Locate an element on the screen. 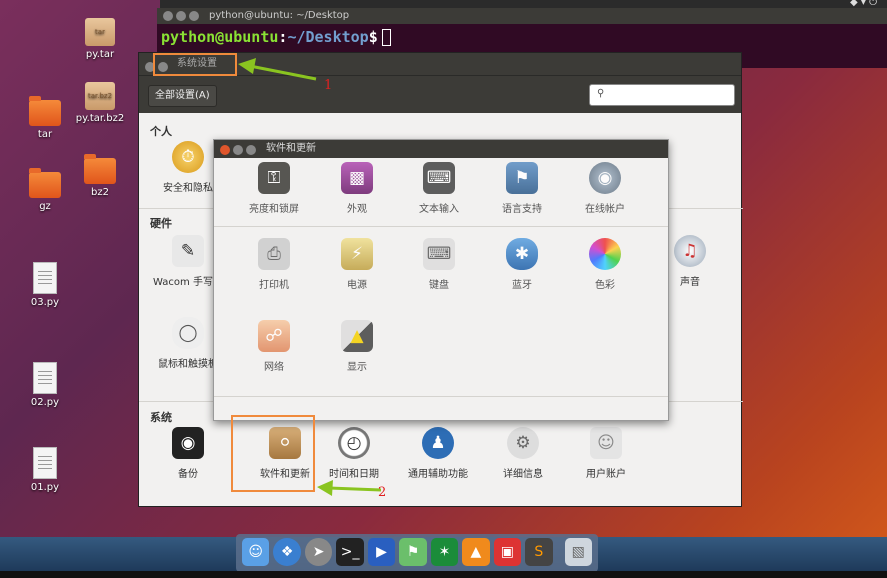  terminal-prompt: python@ubuntu:~/Desktop$ is located at coordinates (522, 37).